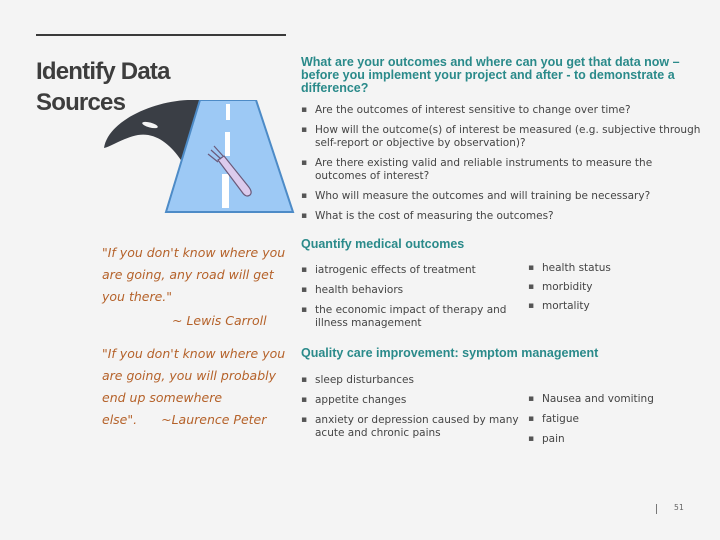 The image size is (720, 540). I want to click on road-with-fork-icon, so click(199, 156).